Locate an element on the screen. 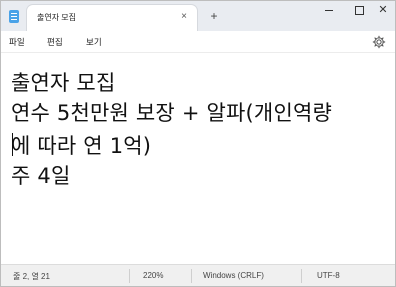  editor-line: 출연자 모집 is located at coordinates (63, 83).